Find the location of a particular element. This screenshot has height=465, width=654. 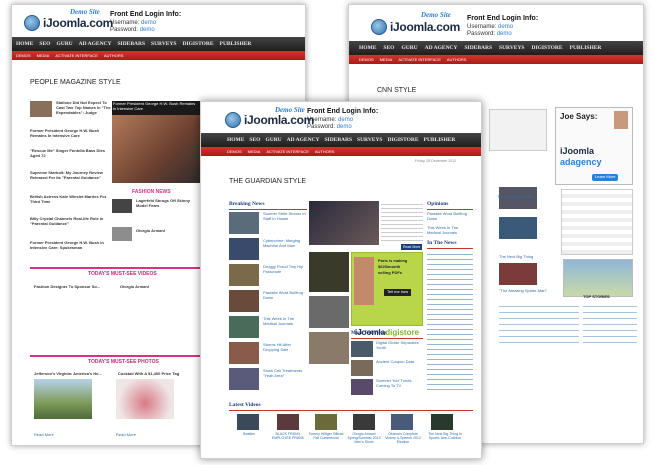

video-caption: BLACK FRIDAY EMPLOYEE PRANK is located at coordinates (288, 436).